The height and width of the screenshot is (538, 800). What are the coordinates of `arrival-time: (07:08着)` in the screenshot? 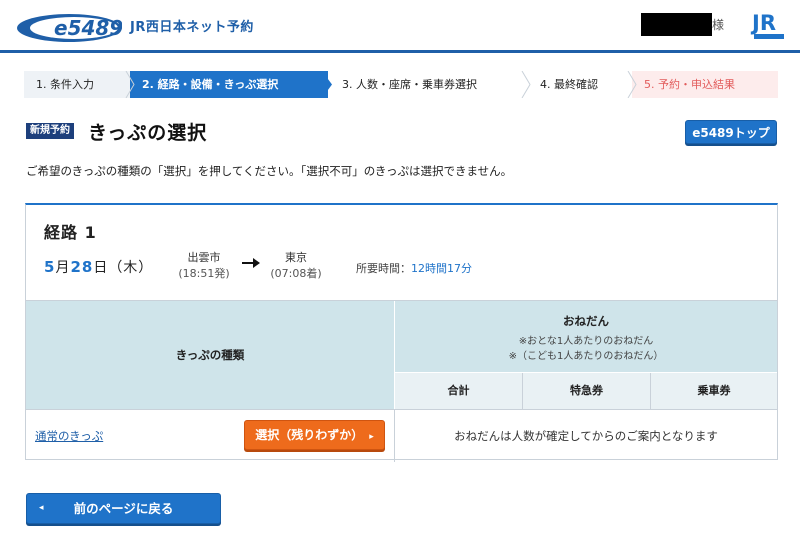 It's located at (296, 273).